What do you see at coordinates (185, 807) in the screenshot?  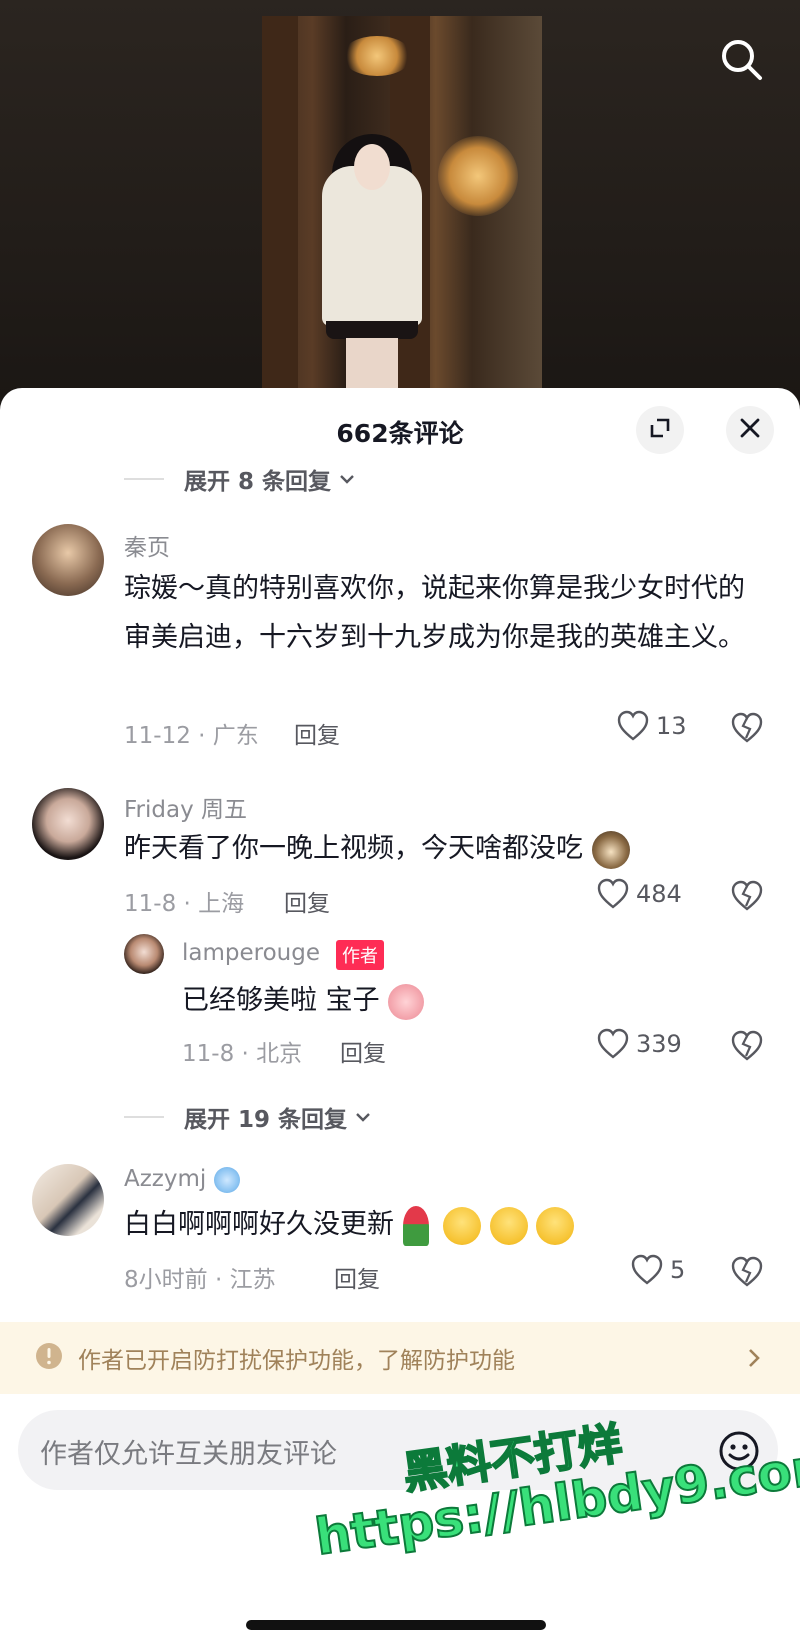 I see `comment-username: Friday 周五` at bounding box center [185, 807].